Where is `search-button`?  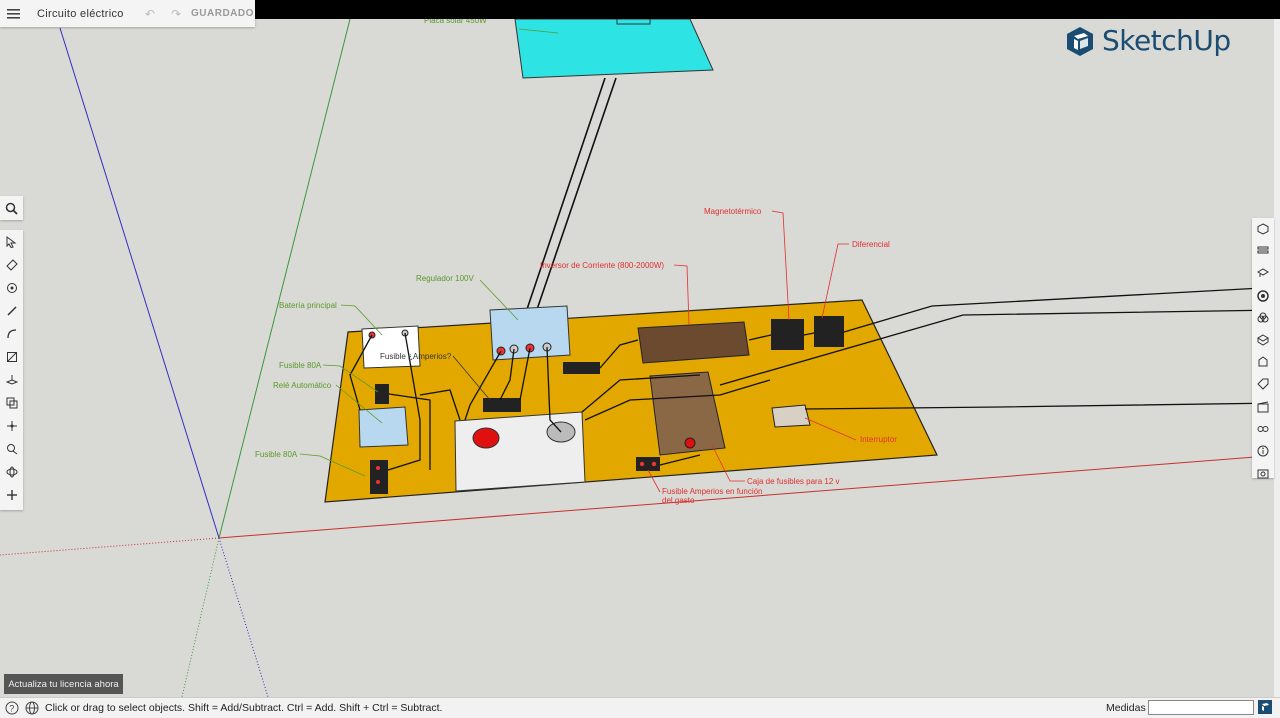 search-button is located at coordinates (11, 208).